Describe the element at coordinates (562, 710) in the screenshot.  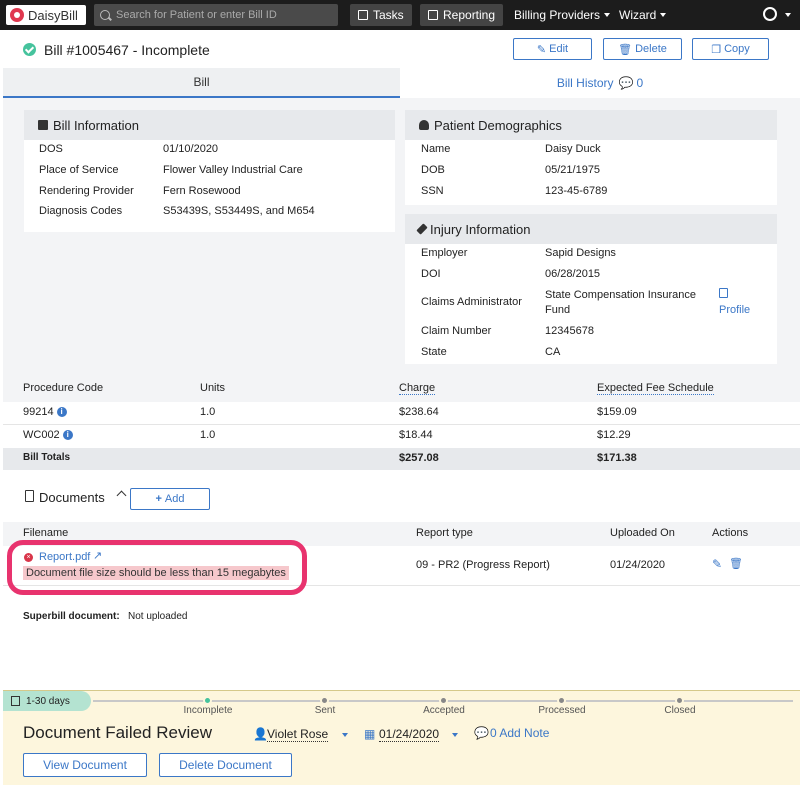
I see `stage-processed-label: Processed` at that location.